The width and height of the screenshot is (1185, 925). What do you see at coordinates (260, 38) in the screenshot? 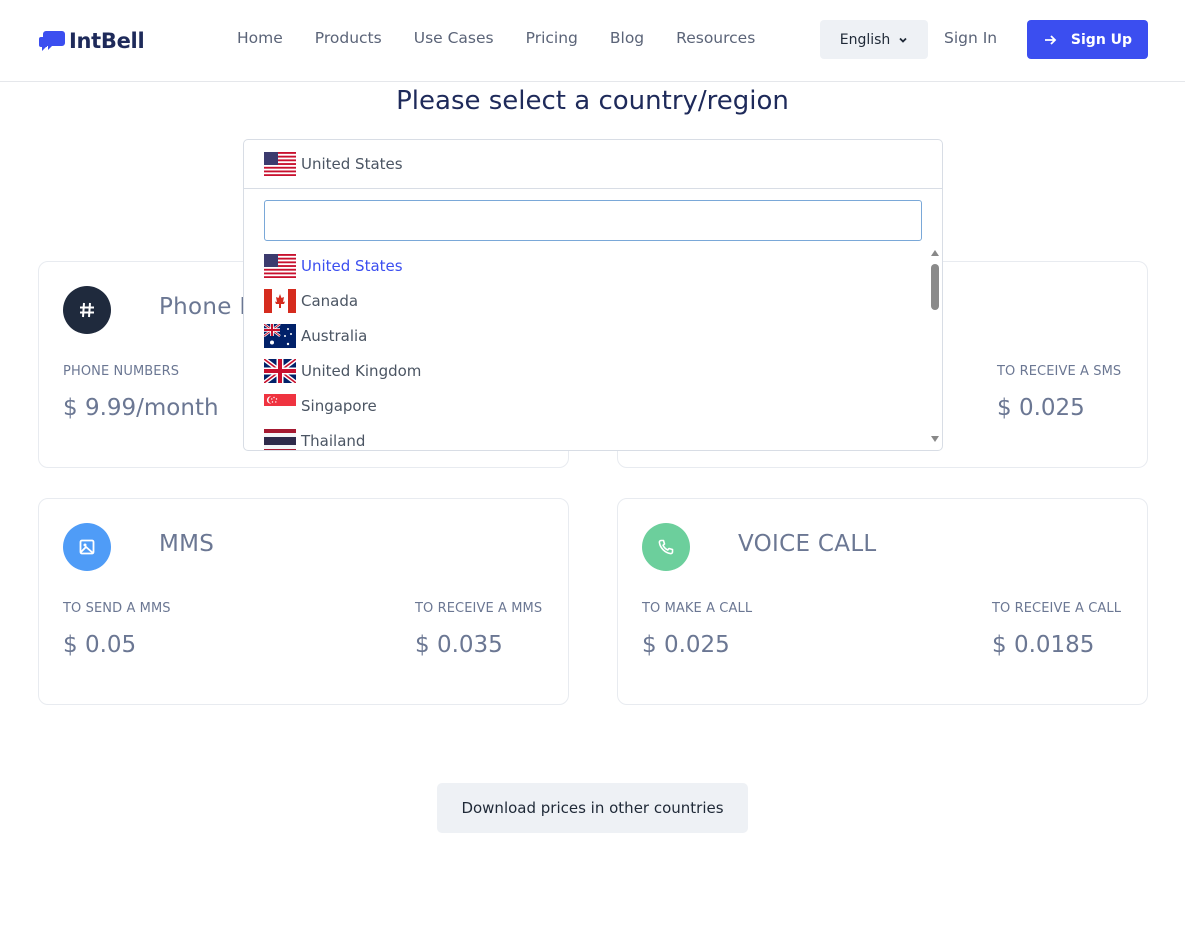
I see `nav-home: Home` at bounding box center [260, 38].